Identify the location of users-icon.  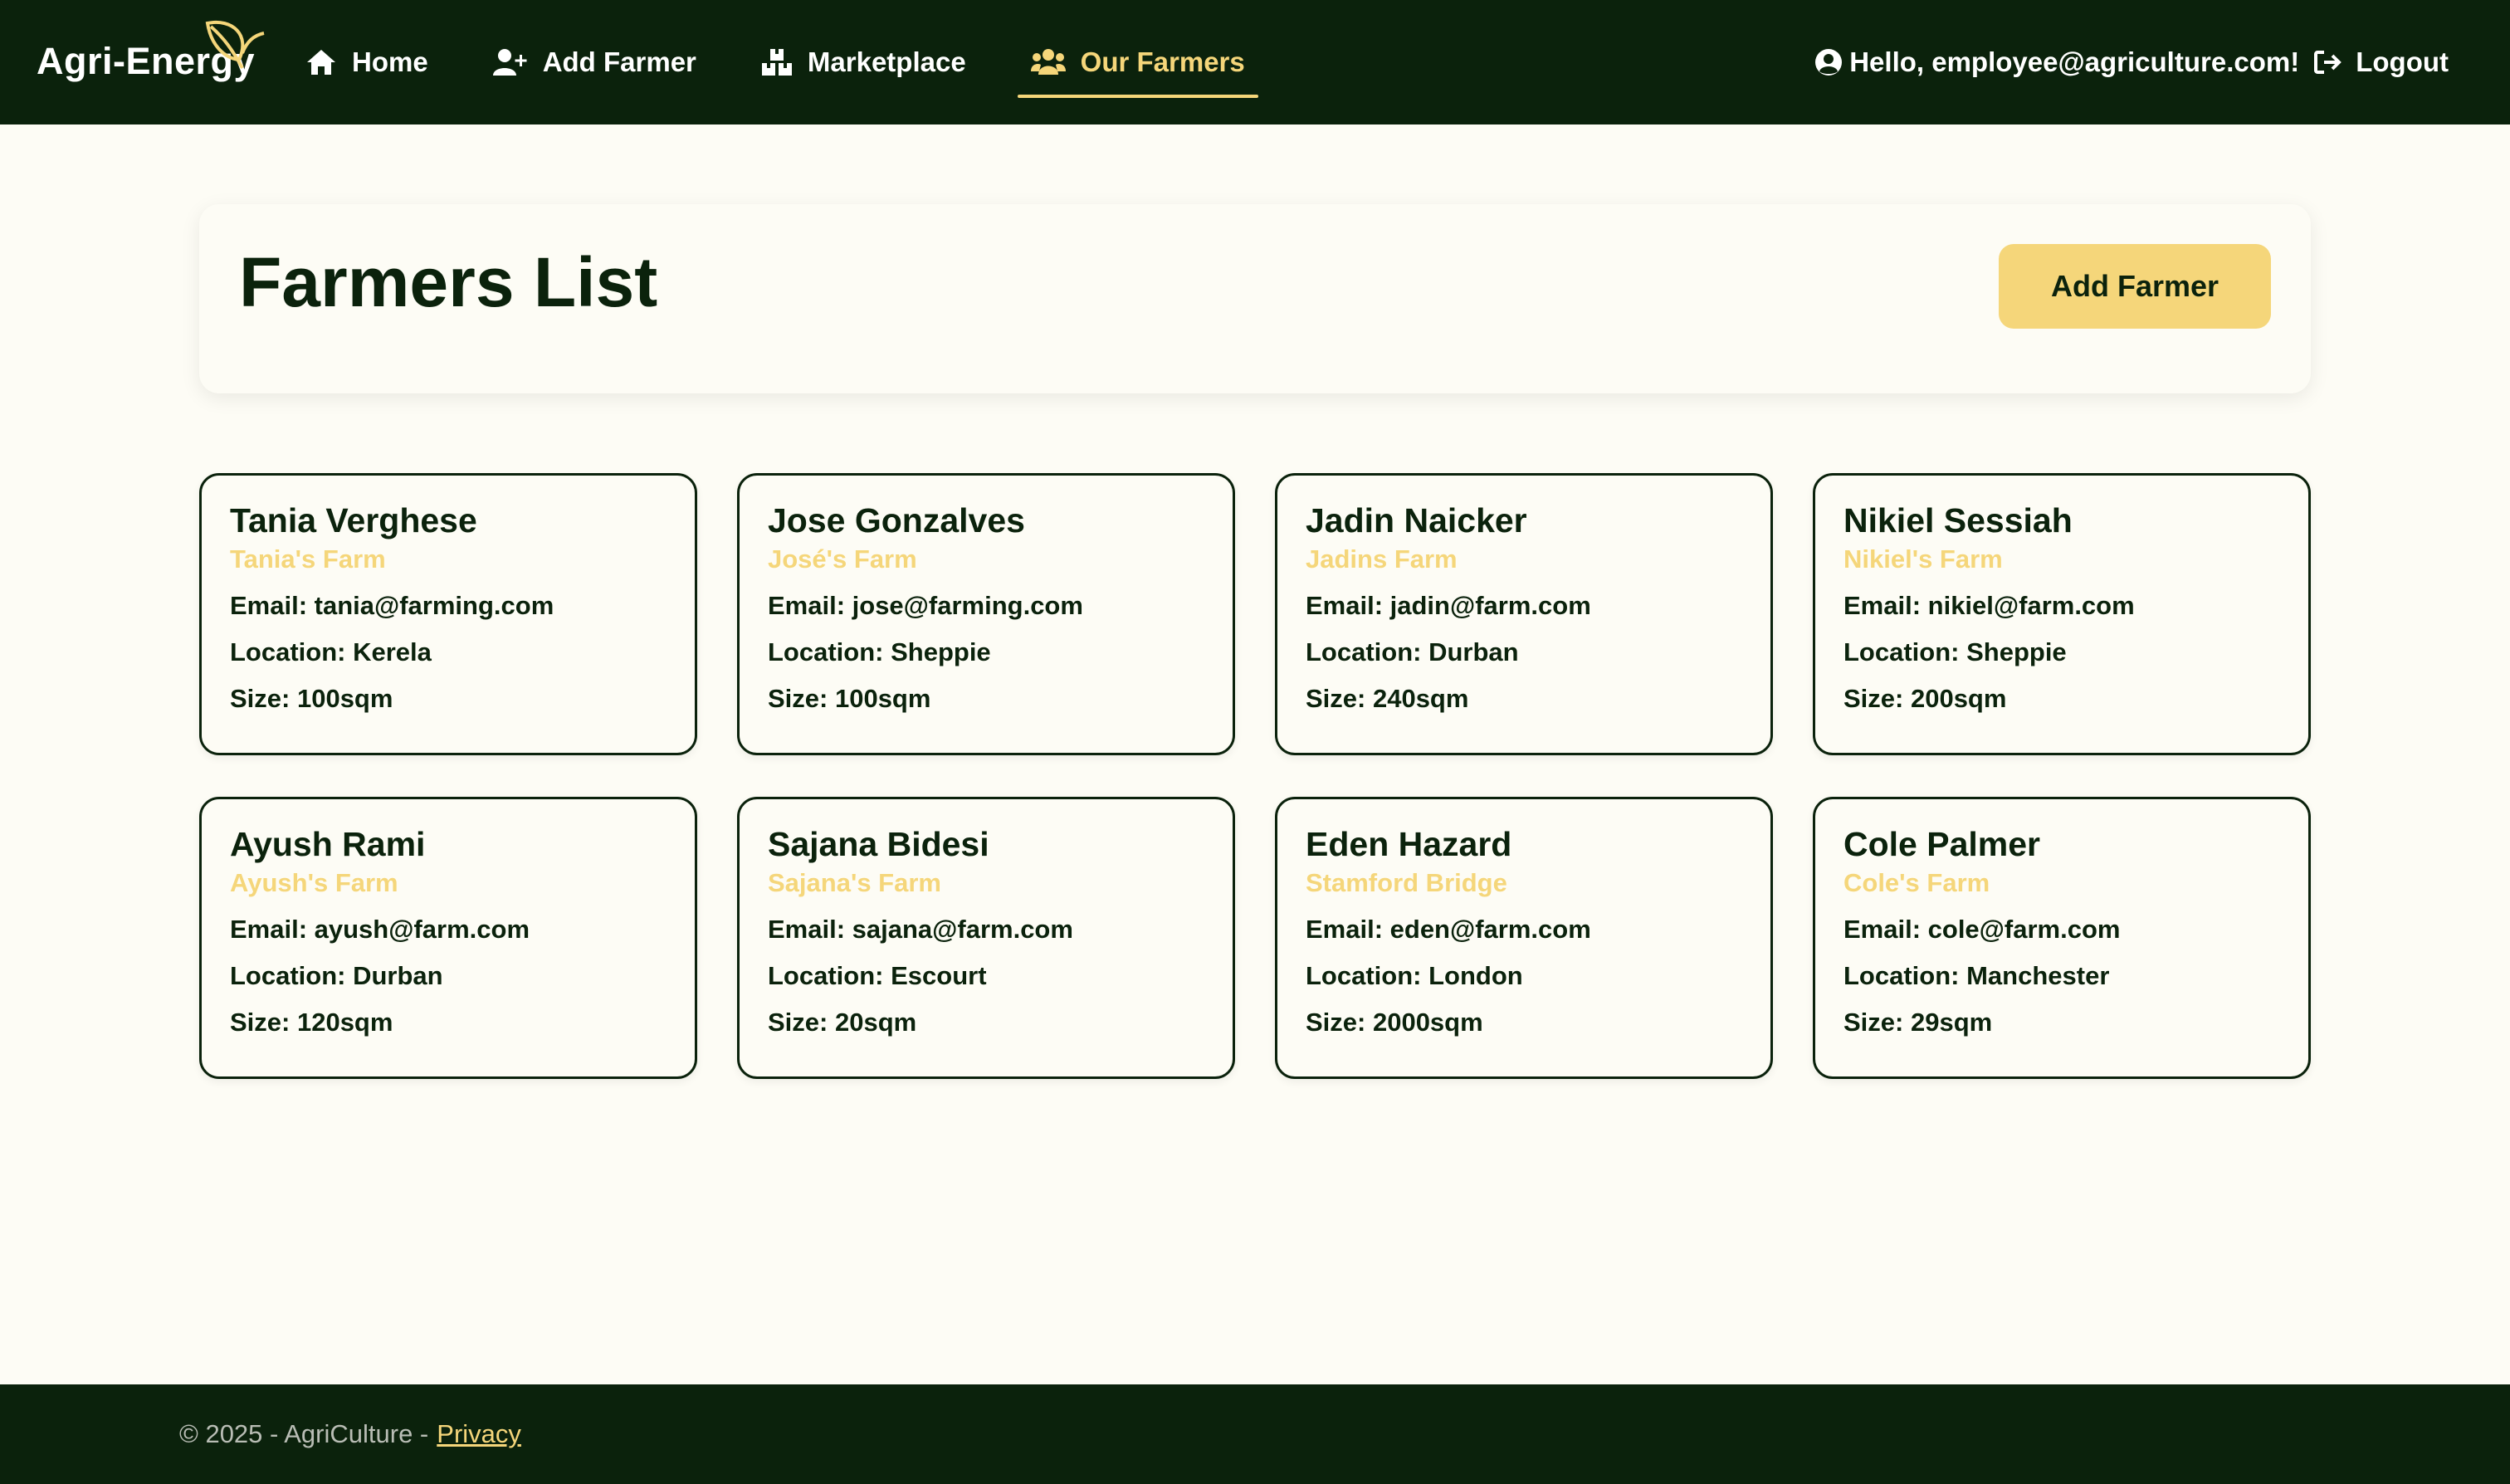
(1048, 62).